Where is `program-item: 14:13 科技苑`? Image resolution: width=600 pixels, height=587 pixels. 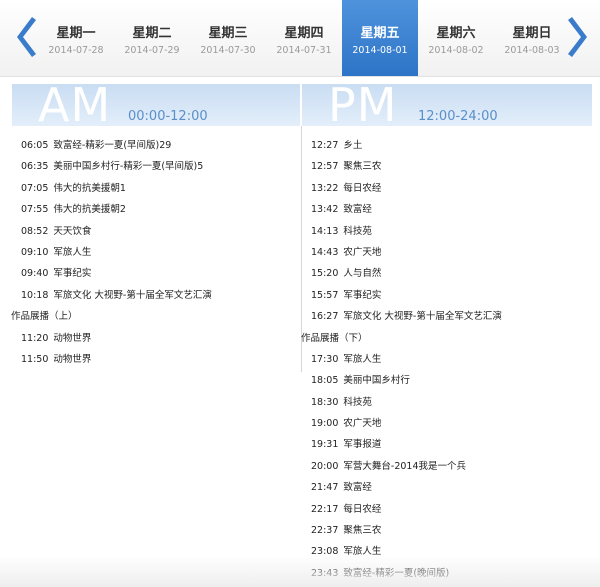 program-item: 14:13 科技苑 is located at coordinates (453, 231).